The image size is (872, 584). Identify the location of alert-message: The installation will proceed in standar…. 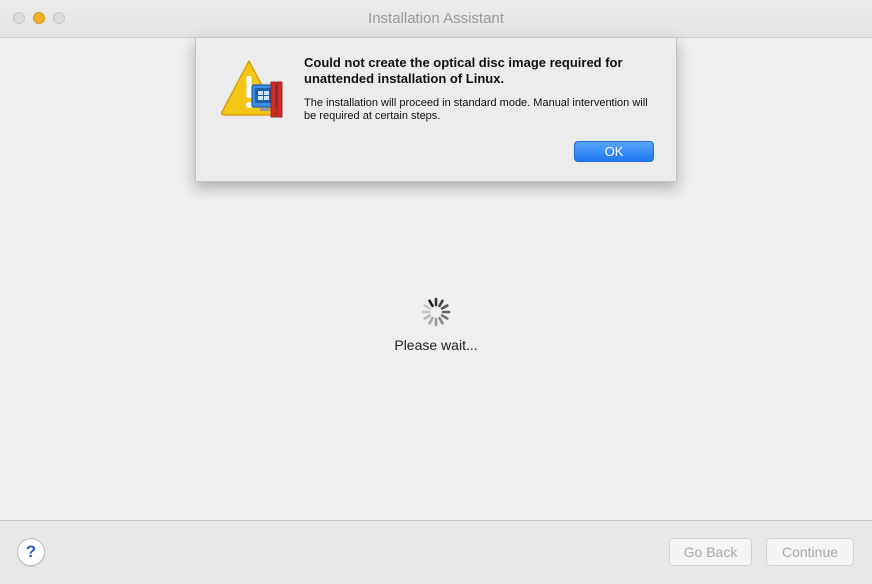
(476, 109).